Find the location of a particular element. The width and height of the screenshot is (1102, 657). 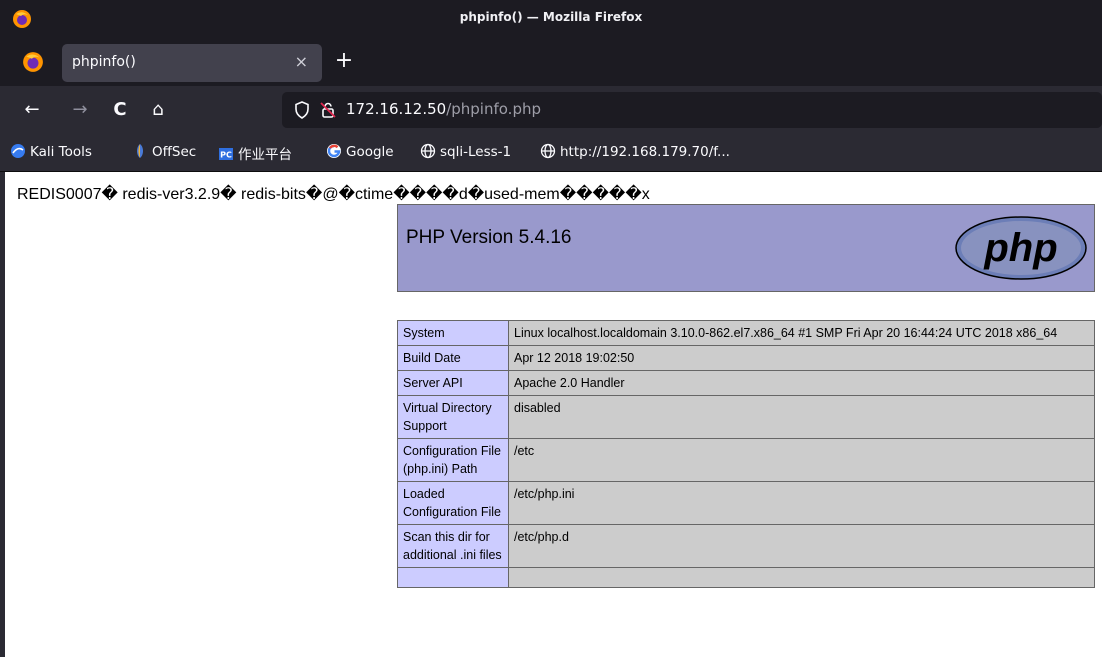

kali-icon is located at coordinates (18, 151).